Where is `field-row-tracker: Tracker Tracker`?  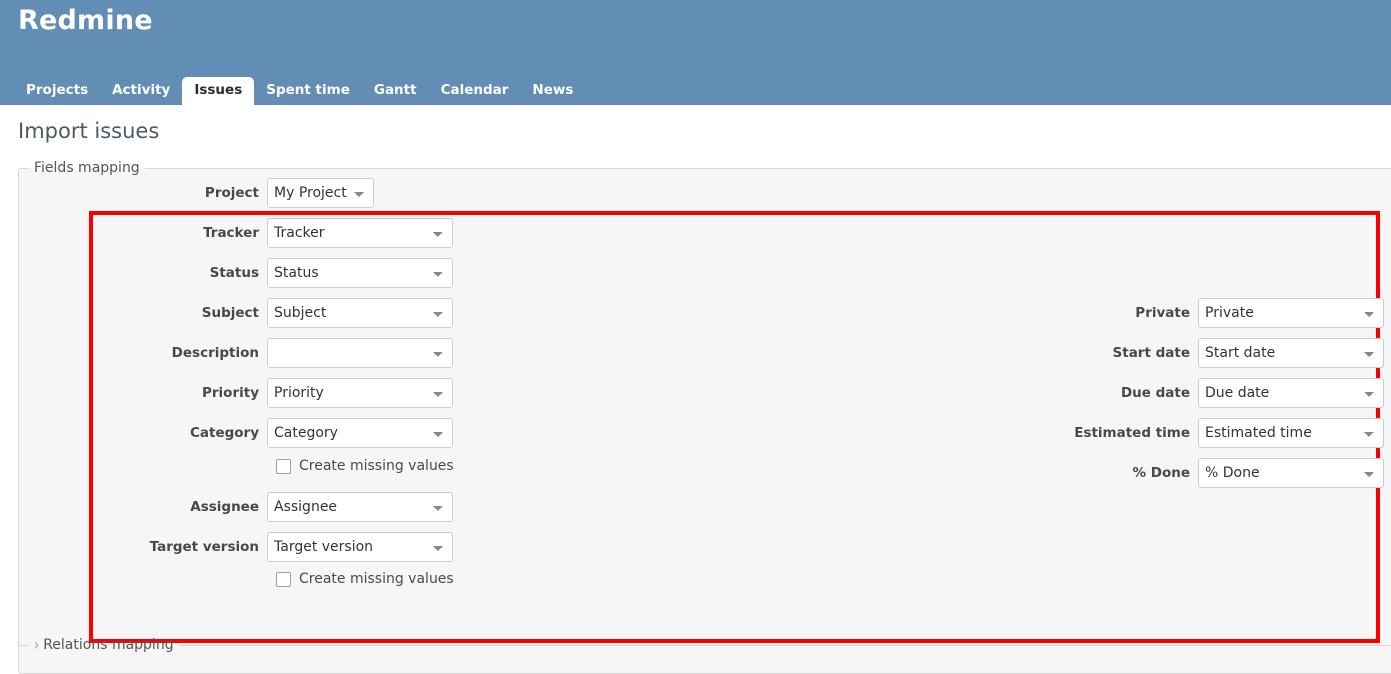
field-row-tracker: Tracker Tracker is located at coordinates (287, 233).